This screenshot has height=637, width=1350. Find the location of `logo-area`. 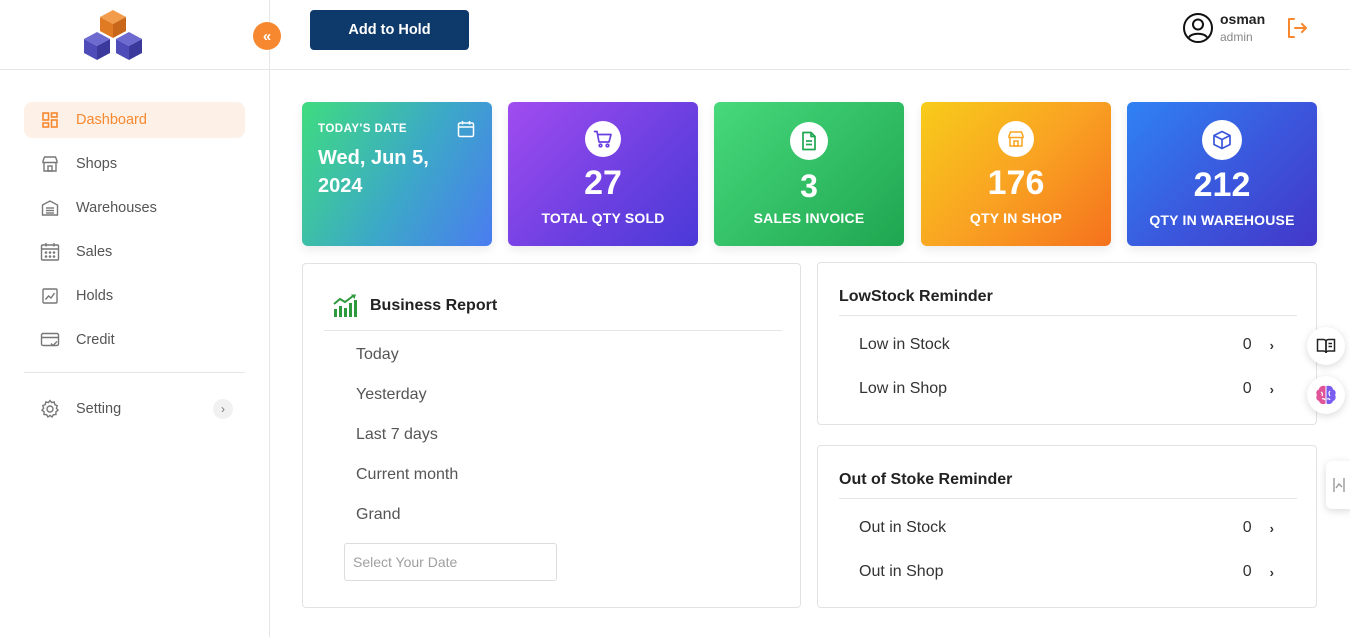

logo-area is located at coordinates (135, 35).